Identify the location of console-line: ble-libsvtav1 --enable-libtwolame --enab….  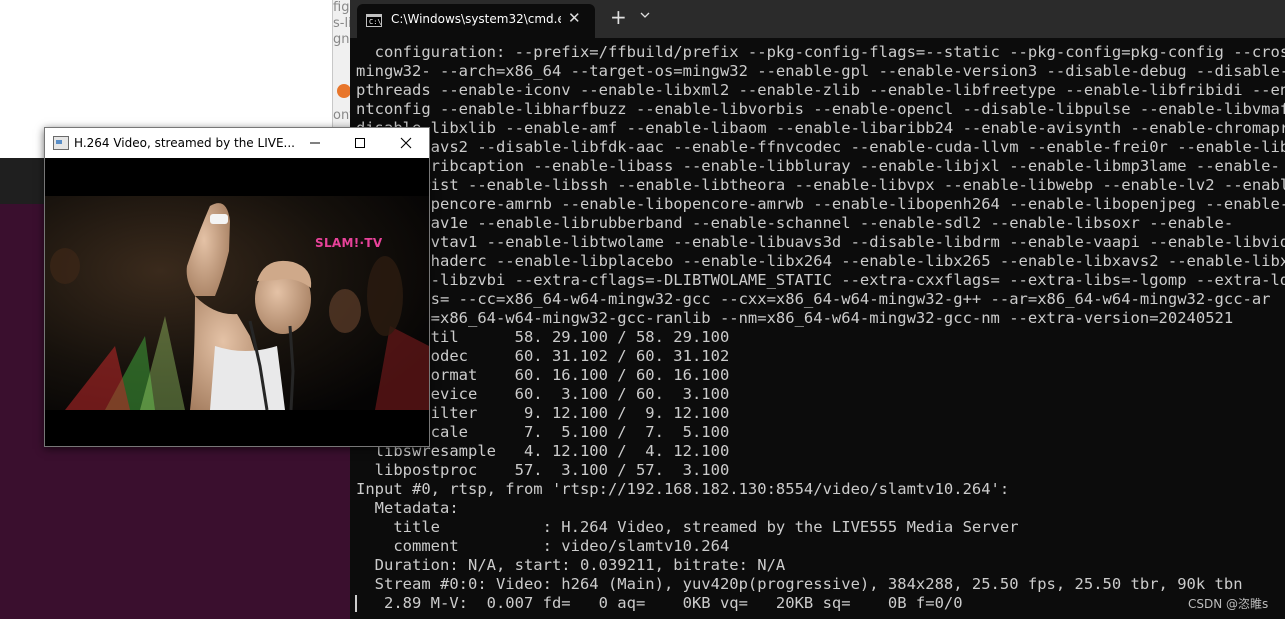
(820, 242).